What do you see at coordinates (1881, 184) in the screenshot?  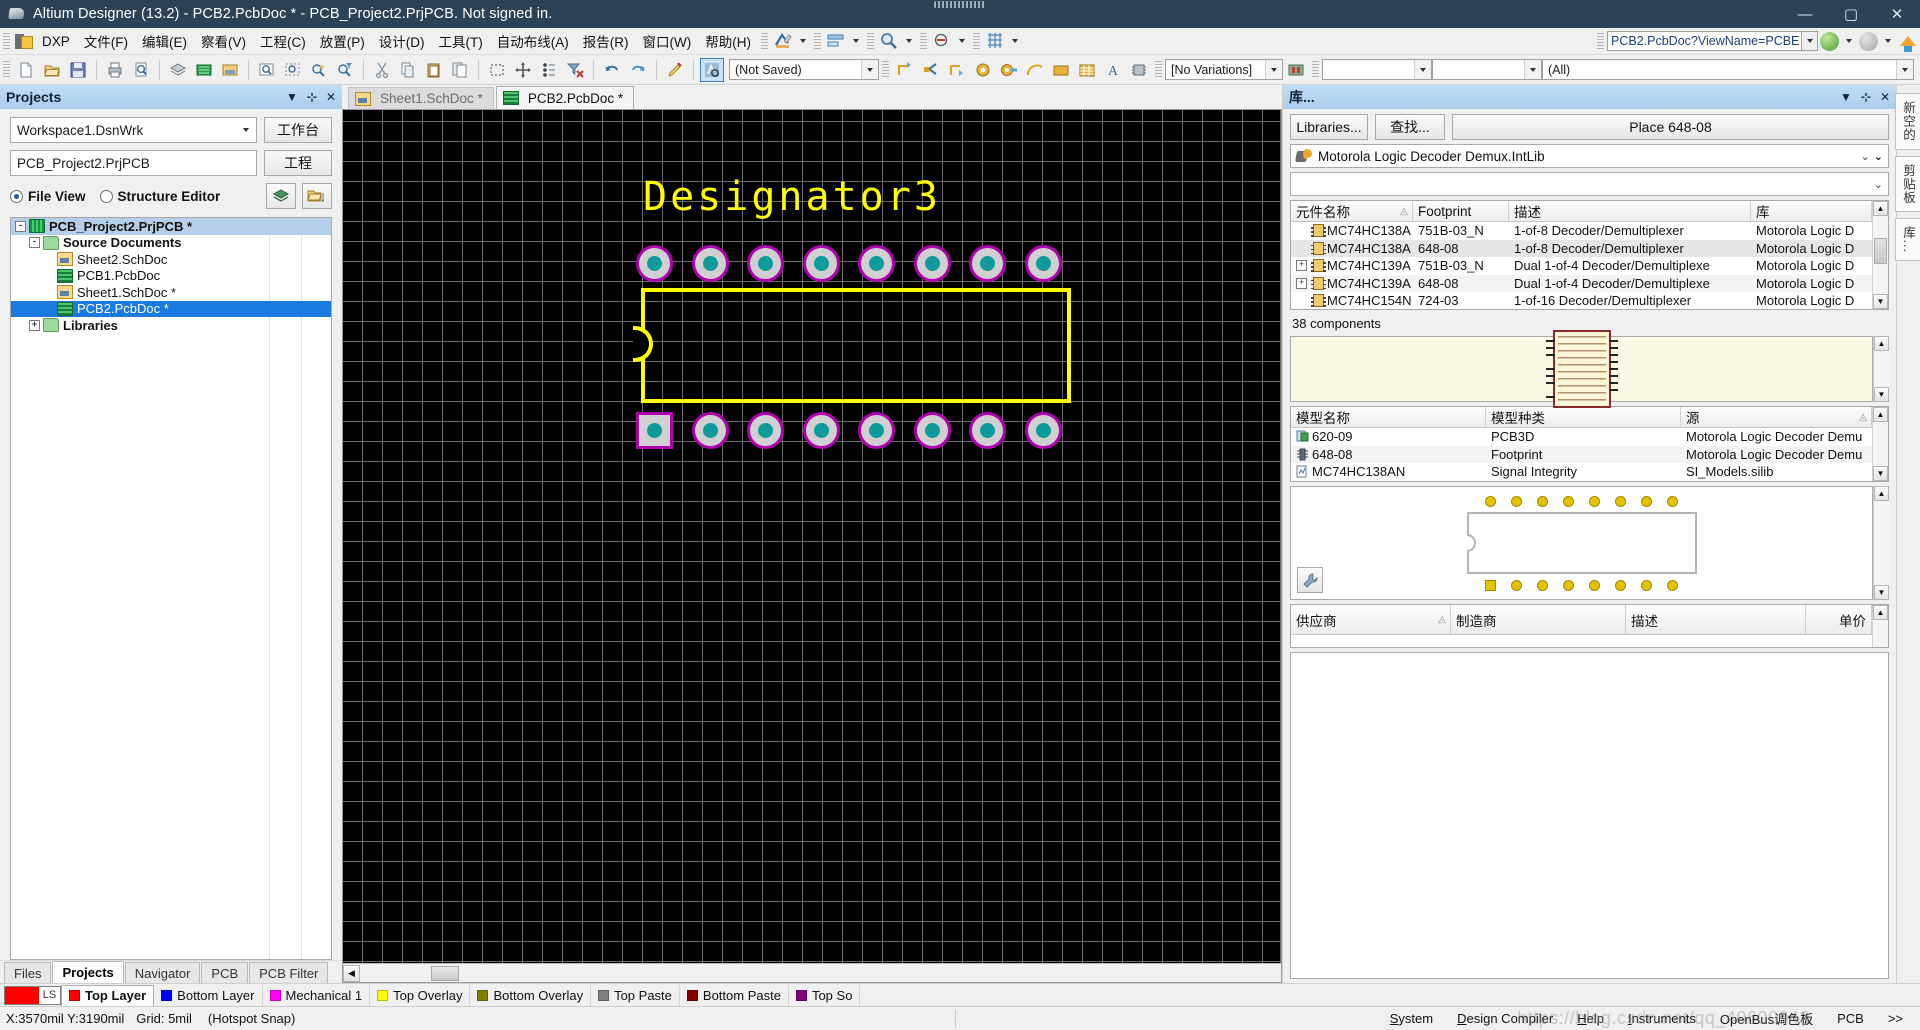 I see `library-filter-dropdown-icon: ⌄` at bounding box center [1881, 184].